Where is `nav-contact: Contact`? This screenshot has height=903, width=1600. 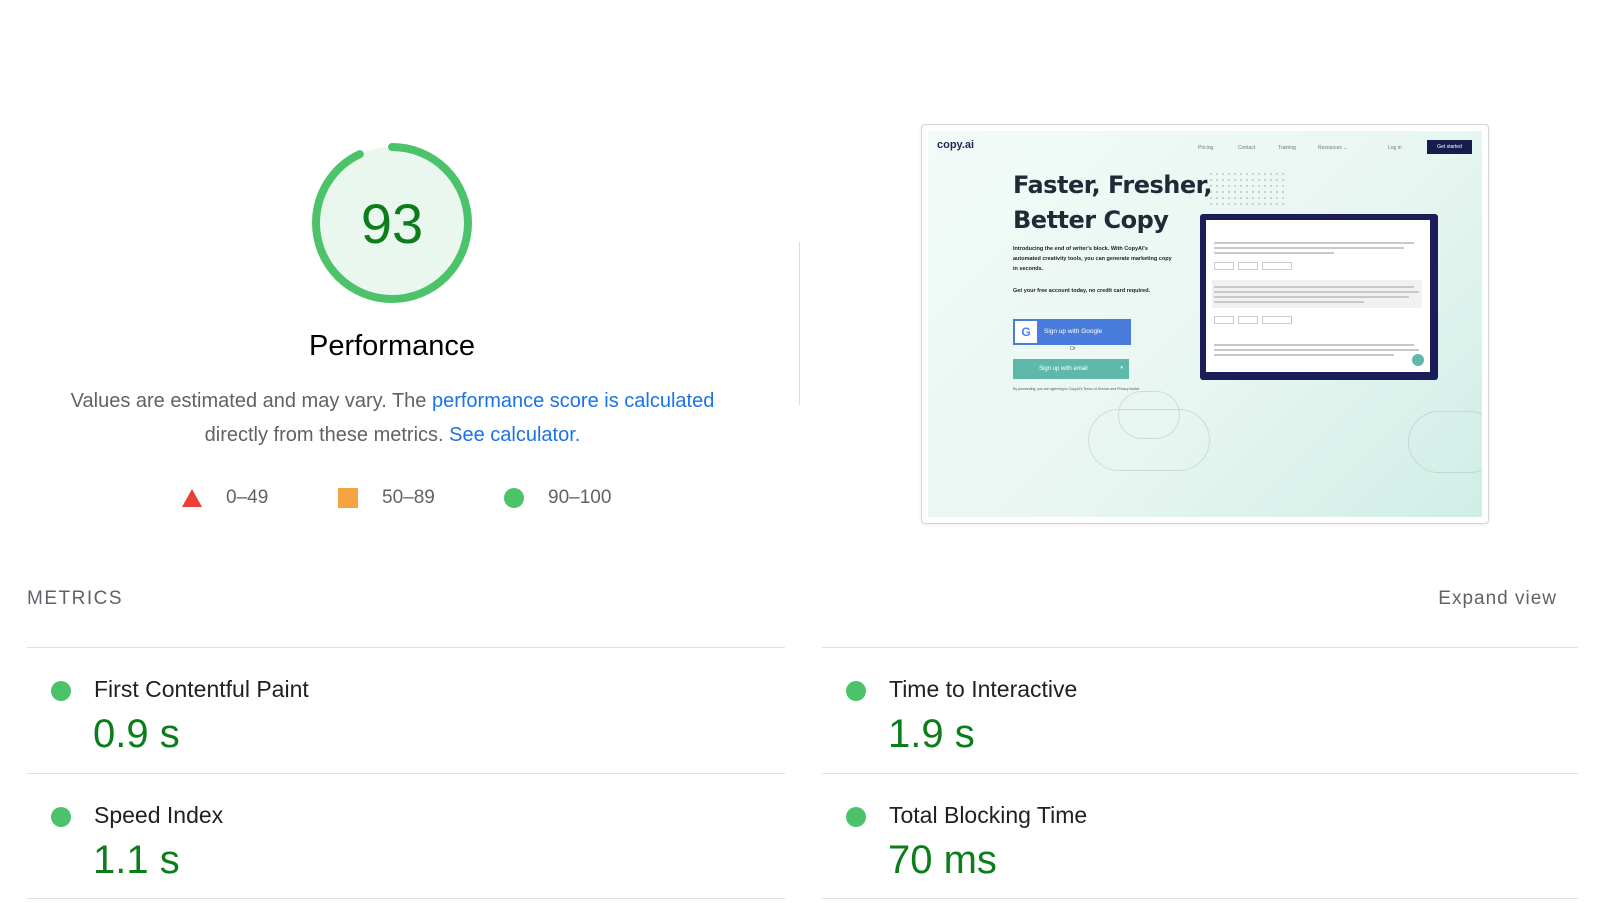
nav-contact: Contact is located at coordinates (1247, 148).